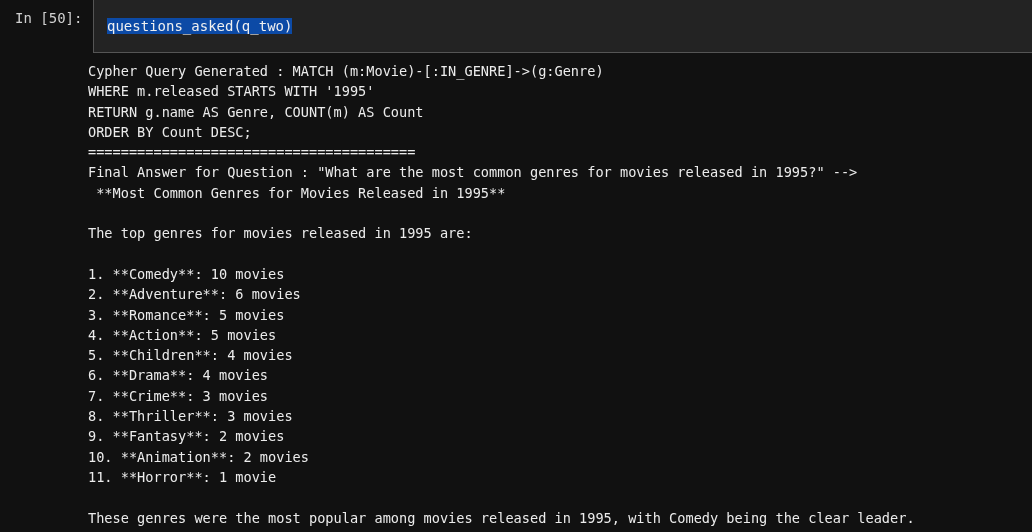 The height and width of the screenshot is (532, 1032). Describe the element at coordinates (49, 18) in the screenshot. I see `cell-prompt: In [50]:` at that location.